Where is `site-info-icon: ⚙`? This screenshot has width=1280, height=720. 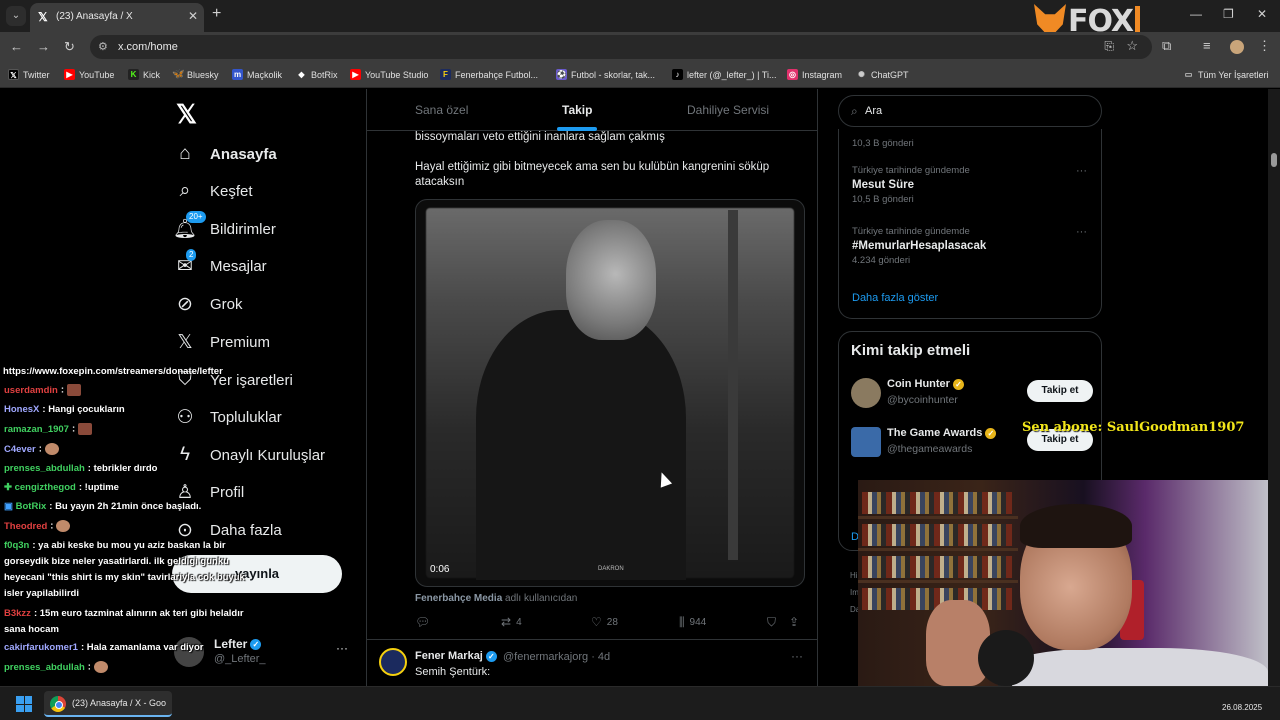 site-info-icon: ⚙ is located at coordinates (103, 46).